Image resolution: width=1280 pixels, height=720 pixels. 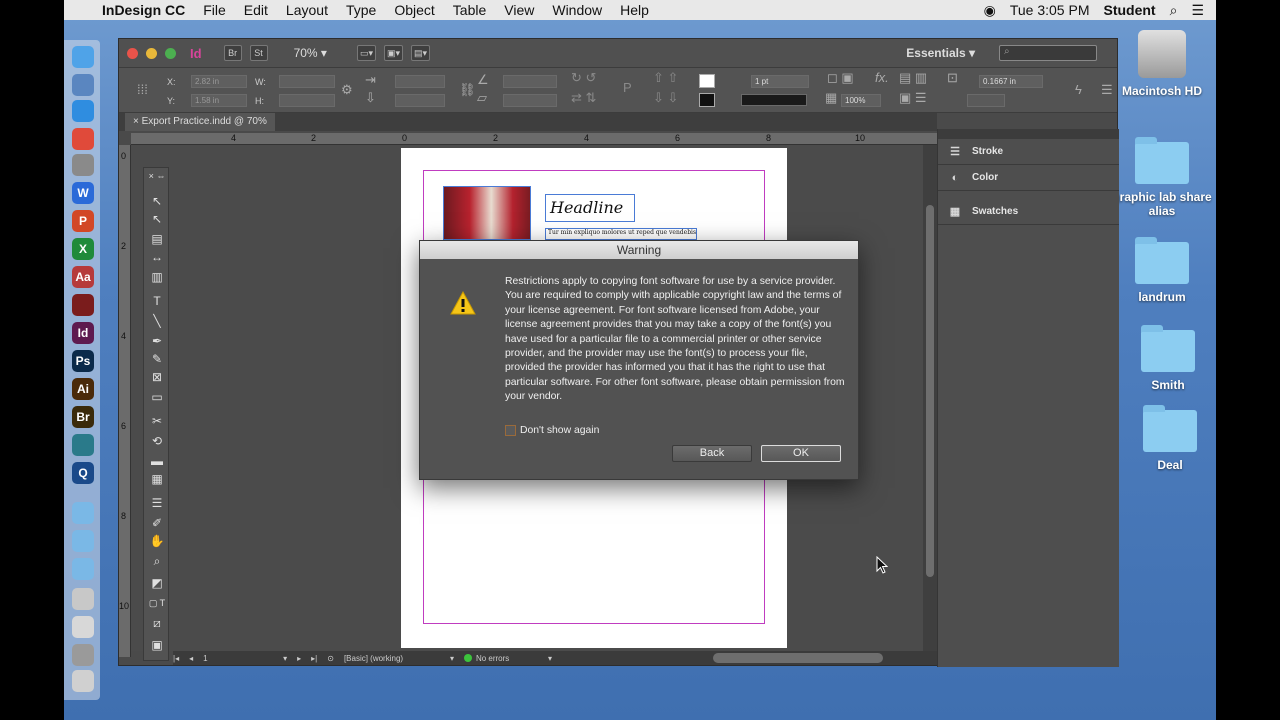 I want to click on tools-collapse-icon: × ⇔, so click(x=157, y=176).